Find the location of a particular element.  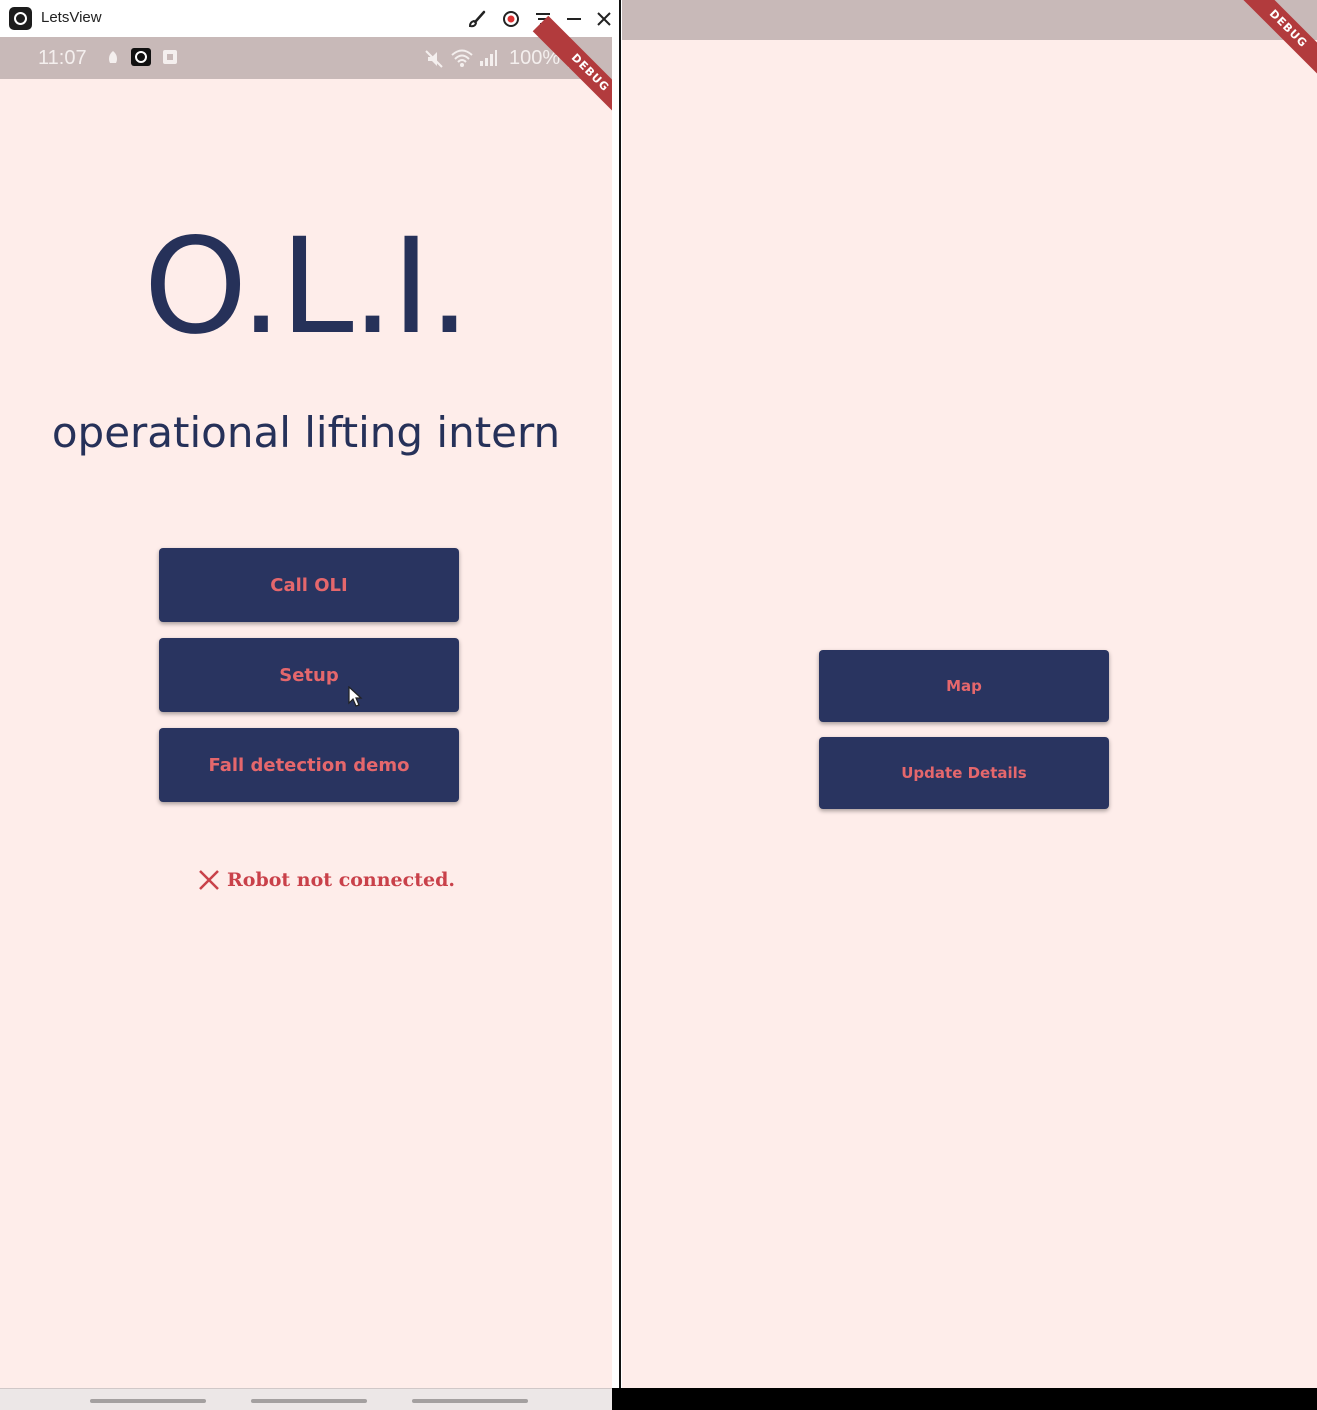

window-title: LetsView is located at coordinates (71, 17).